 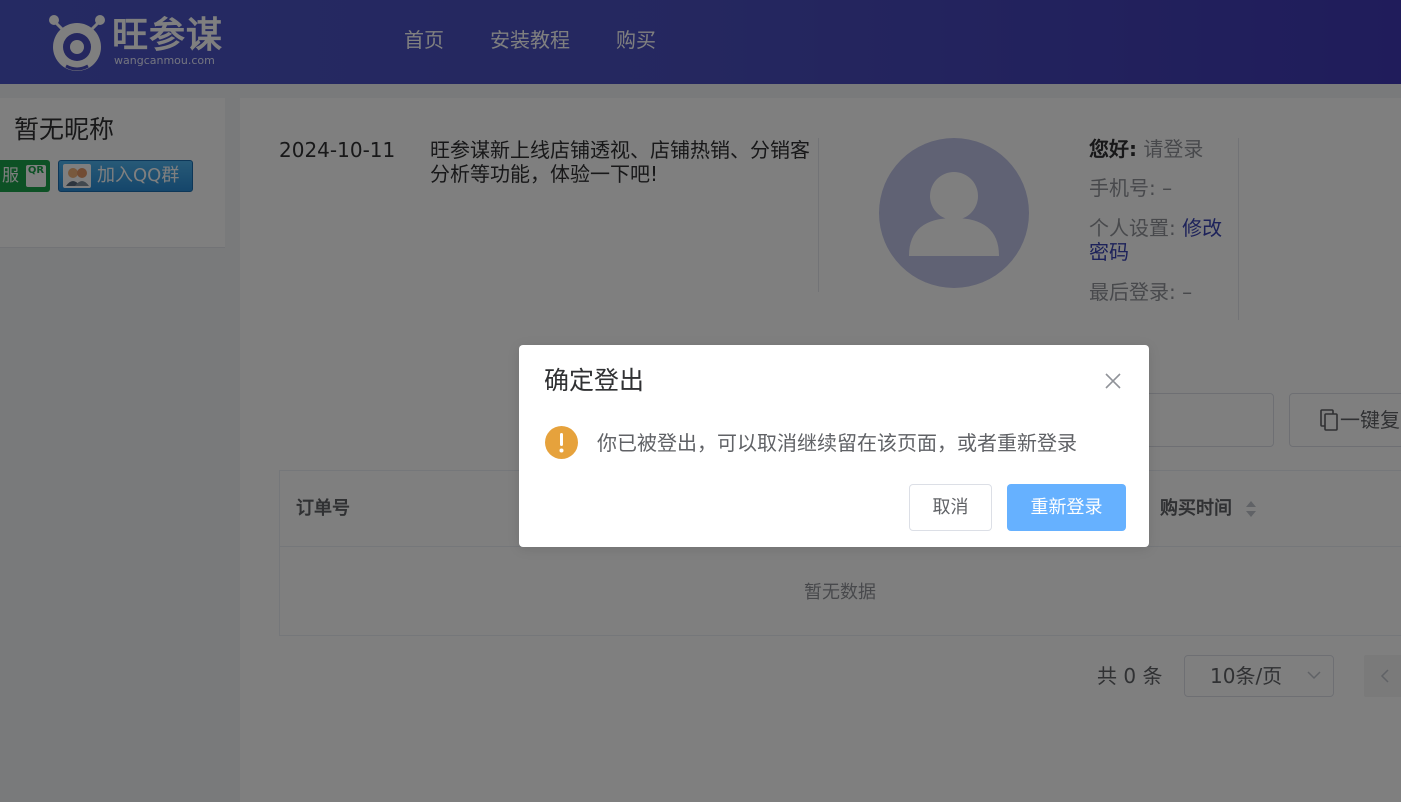 I want to click on dialog-message: 你已被登出，可以取消继续留在该页面，或者重新登录, so click(x=837, y=443).